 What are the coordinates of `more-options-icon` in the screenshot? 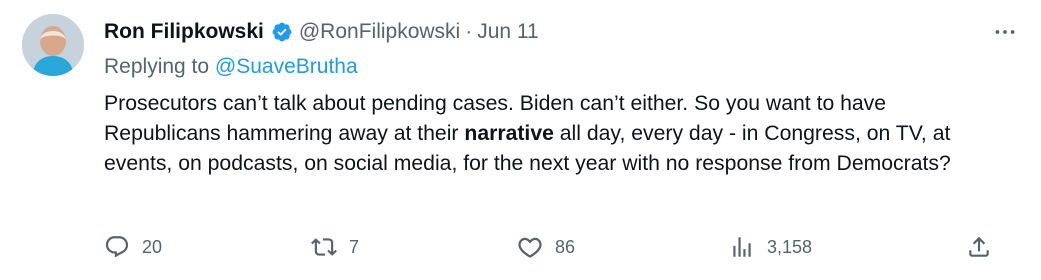 It's located at (1005, 32).